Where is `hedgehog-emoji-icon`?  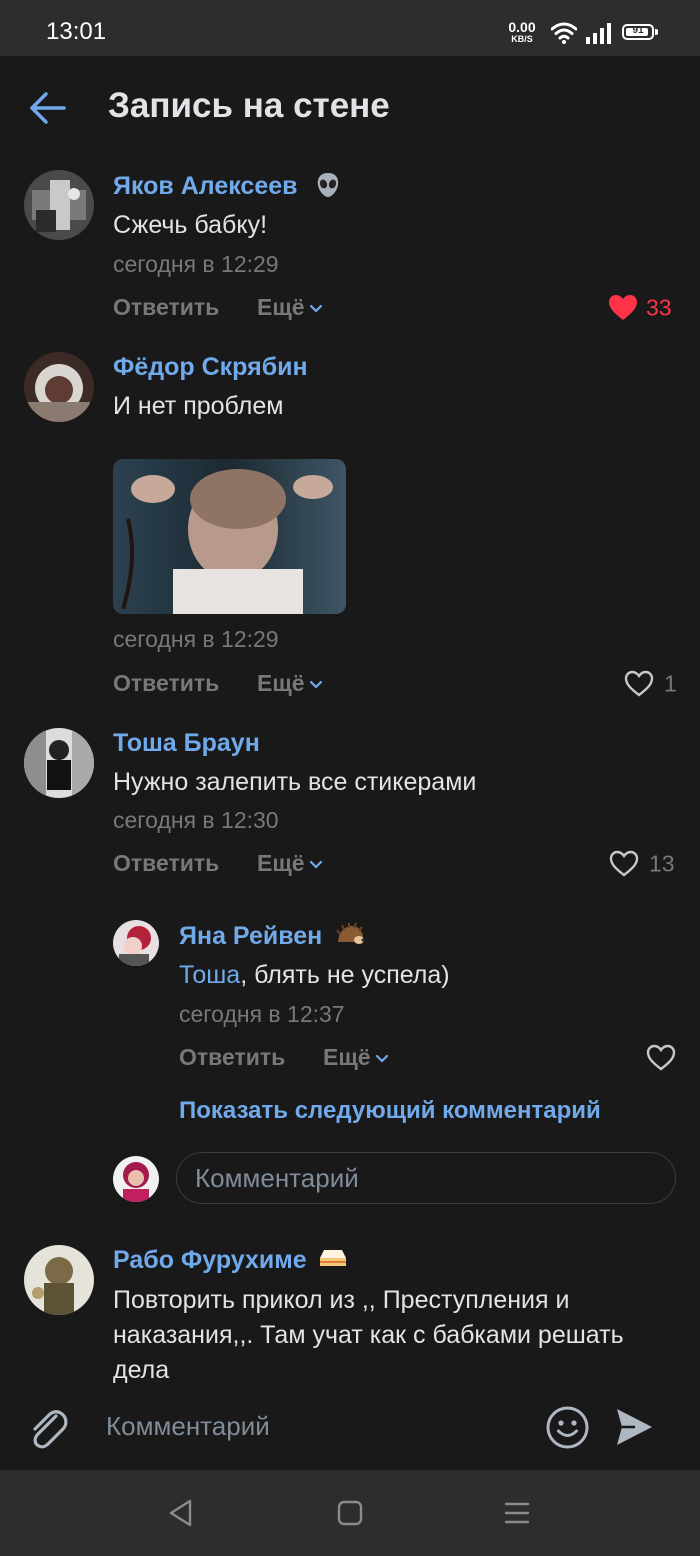 hedgehog-emoji-icon is located at coordinates (350, 933).